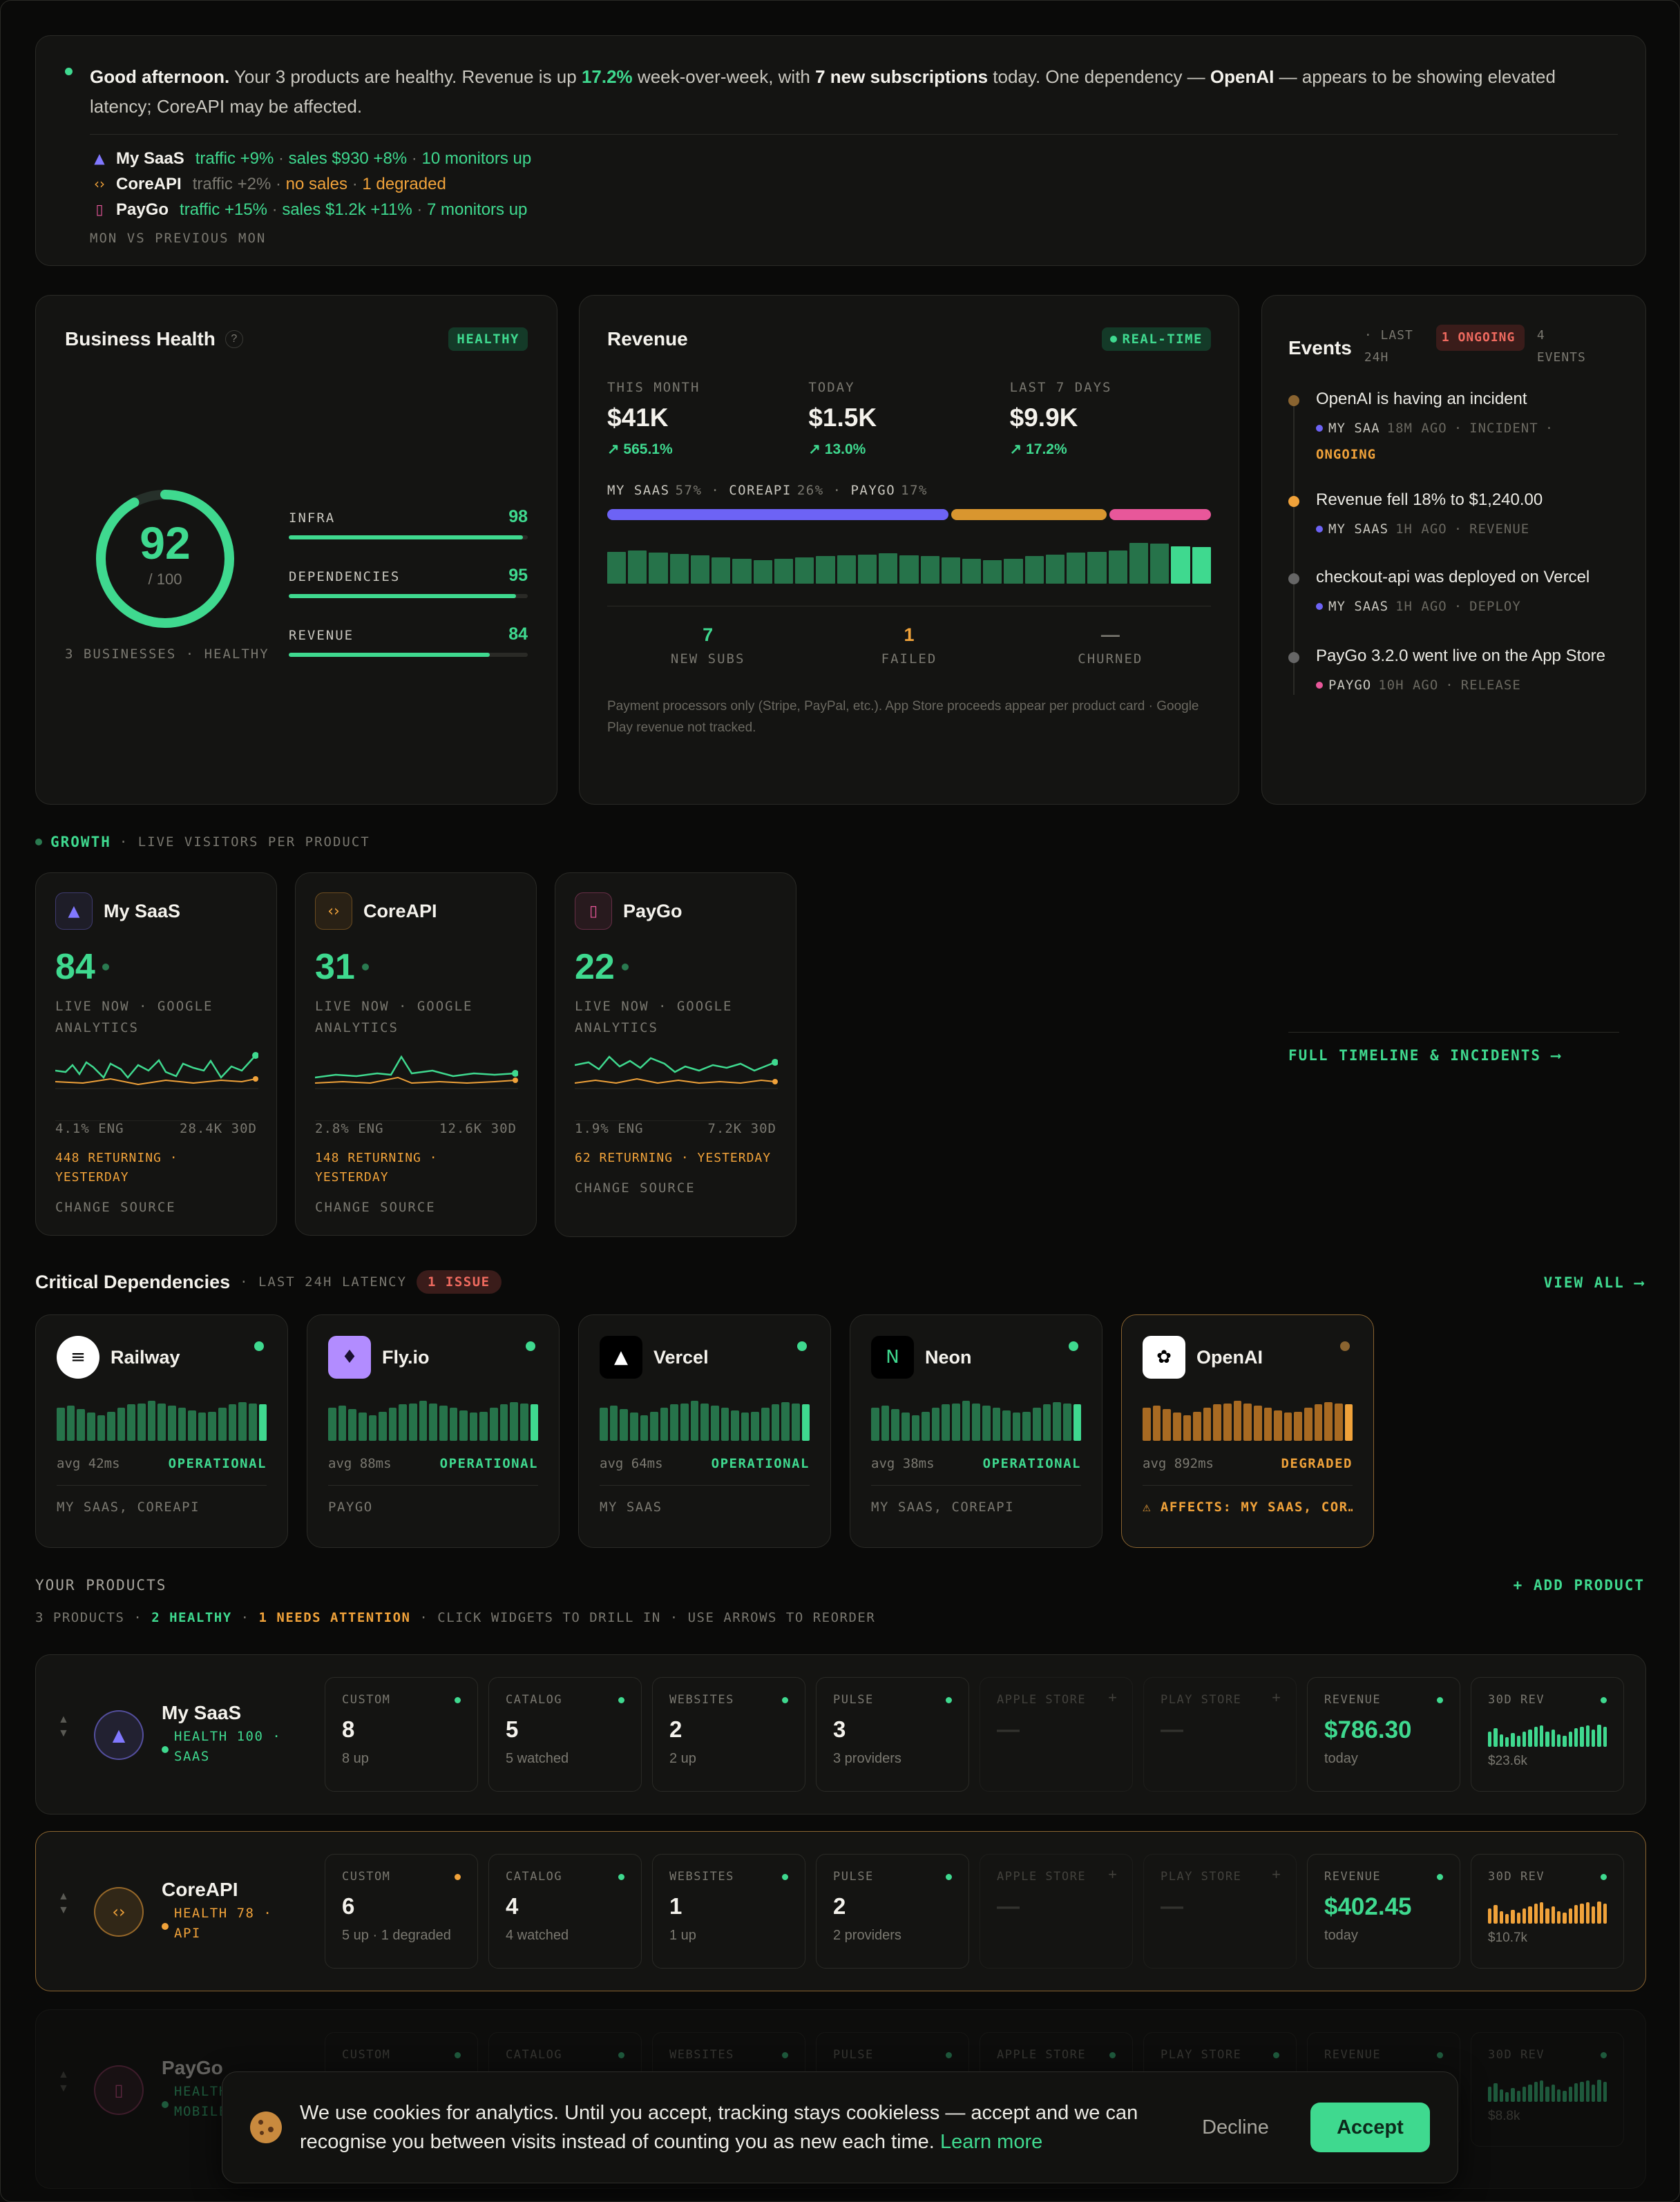  What do you see at coordinates (908, 419) in the screenshot?
I see `revenue-kpi: TODAY $1.5K ↗ 13.0%` at bounding box center [908, 419].